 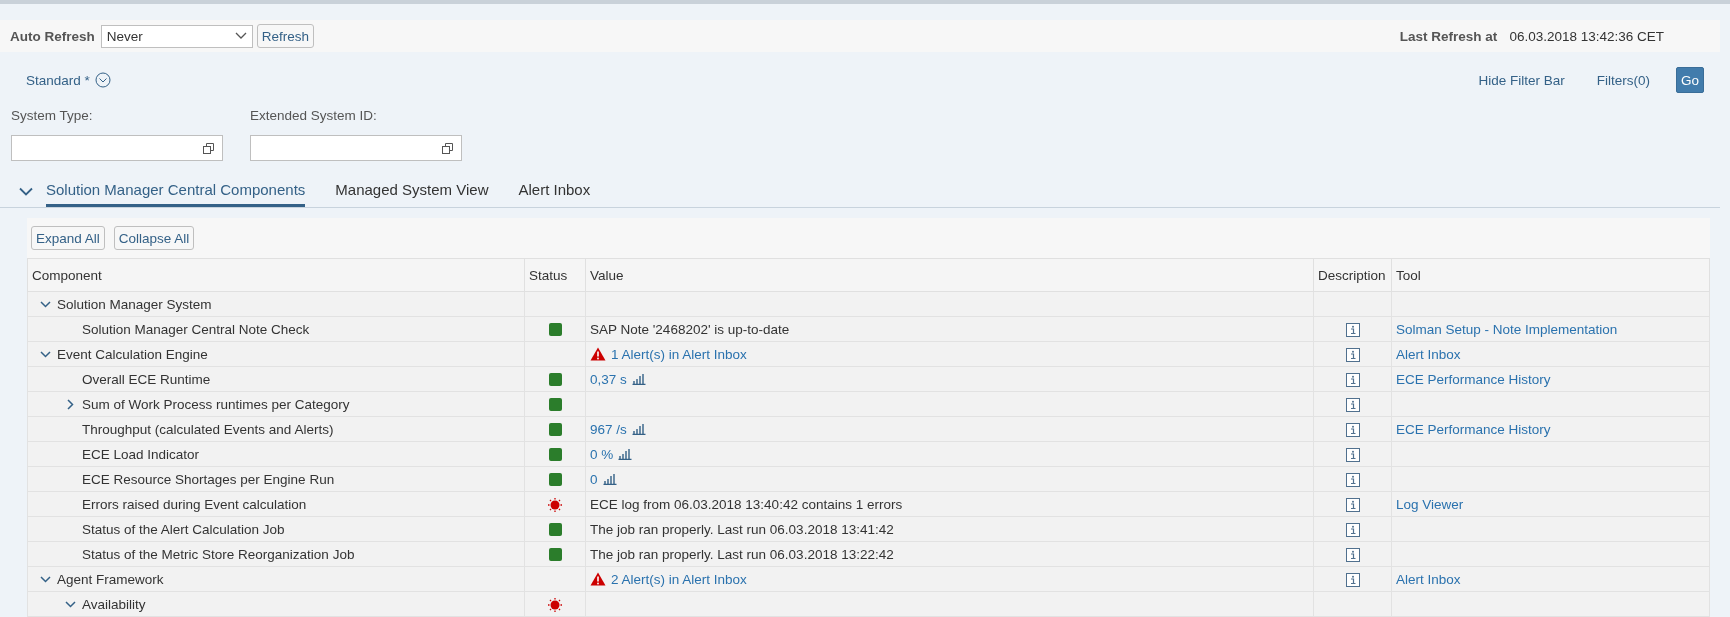 I want to click on chevron-circle-icon, so click(x=102, y=80).